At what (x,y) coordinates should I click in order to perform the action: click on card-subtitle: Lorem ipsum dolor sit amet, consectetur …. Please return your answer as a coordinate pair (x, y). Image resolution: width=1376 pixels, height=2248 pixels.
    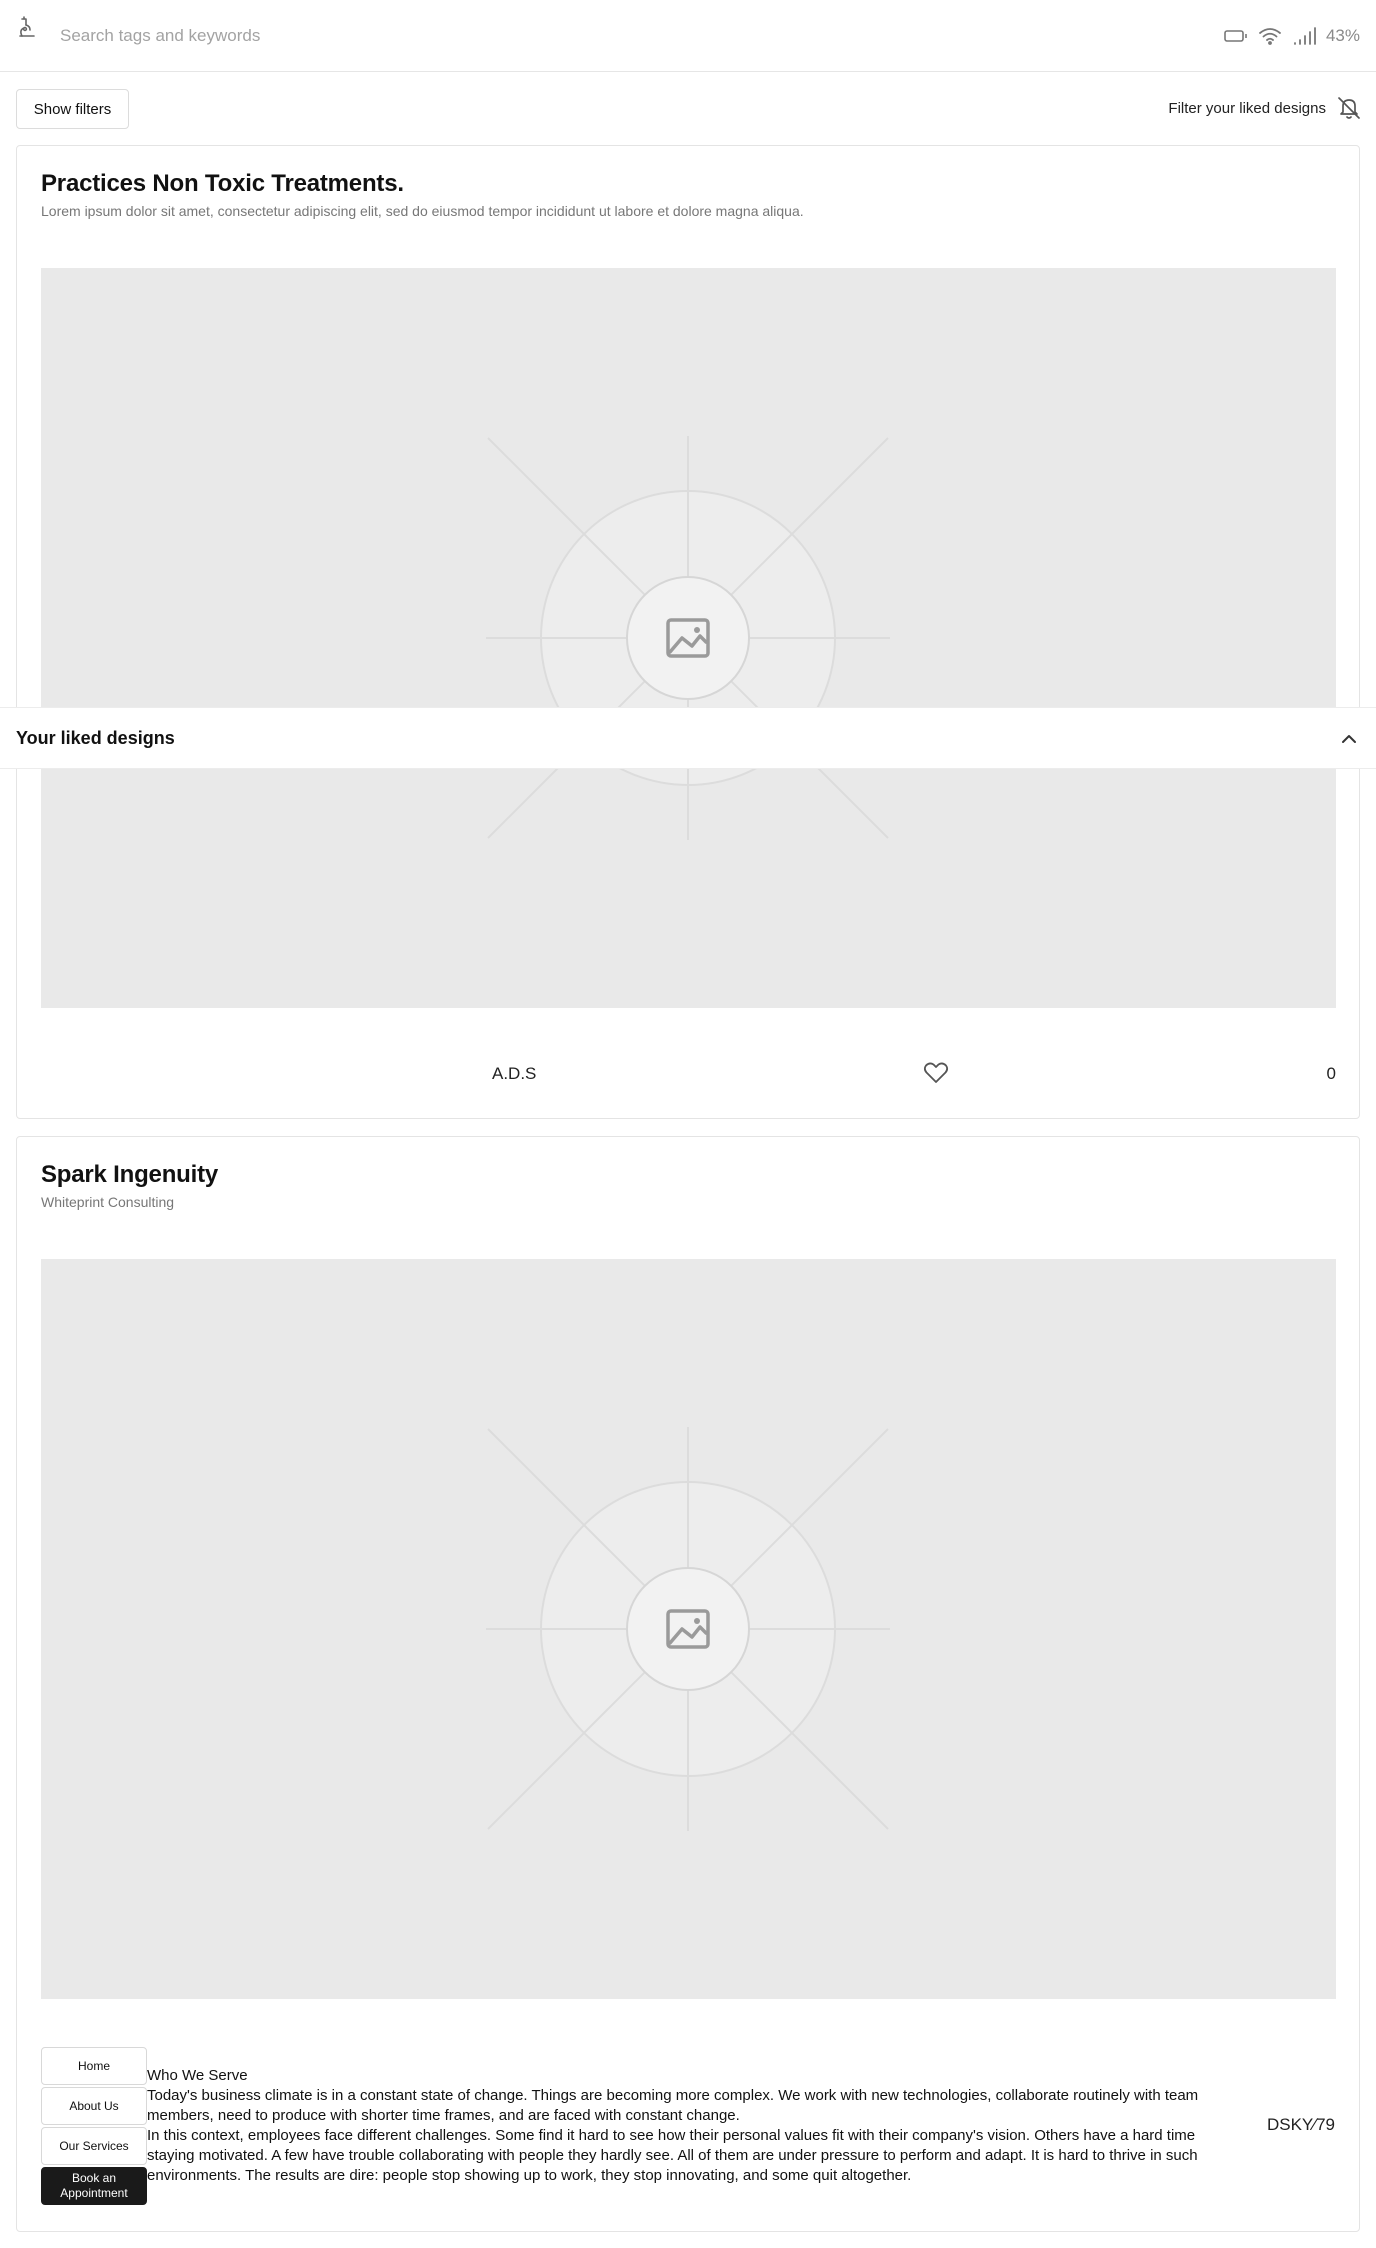
    Looking at the image, I should click on (422, 211).